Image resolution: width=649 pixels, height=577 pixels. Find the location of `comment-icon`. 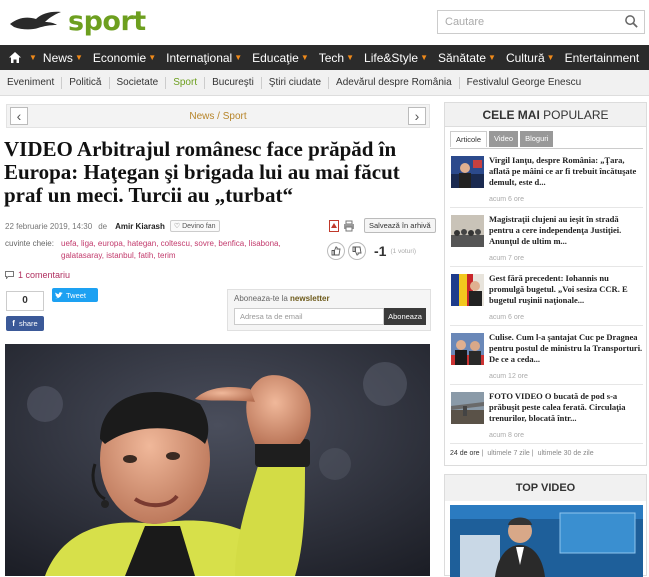

comment-icon is located at coordinates (9, 275).